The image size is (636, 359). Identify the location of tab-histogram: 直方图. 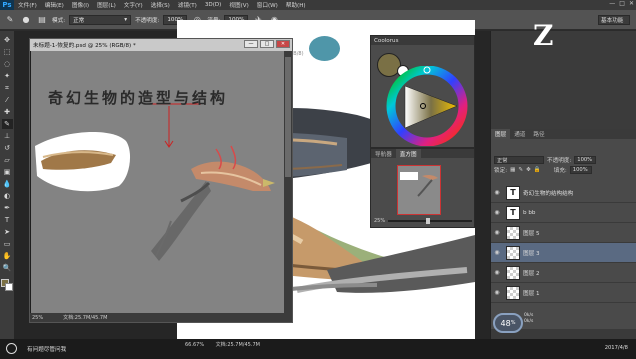
(408, 153).